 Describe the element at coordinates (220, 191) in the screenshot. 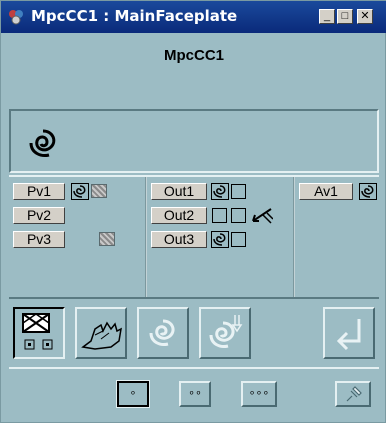

I see `out1-swirl-icon` at that location.